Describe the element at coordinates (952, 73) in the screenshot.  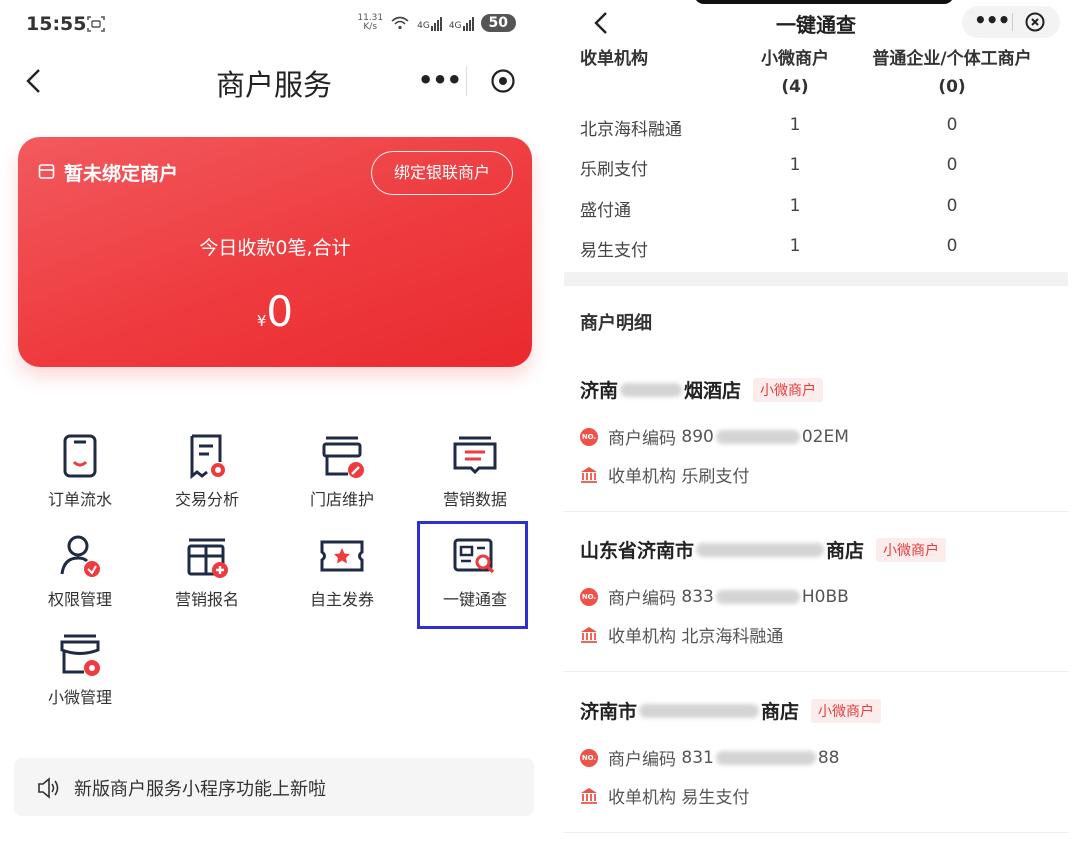
I see `header-enterprise: 普通企业/个体工商户 (0)` at that location.